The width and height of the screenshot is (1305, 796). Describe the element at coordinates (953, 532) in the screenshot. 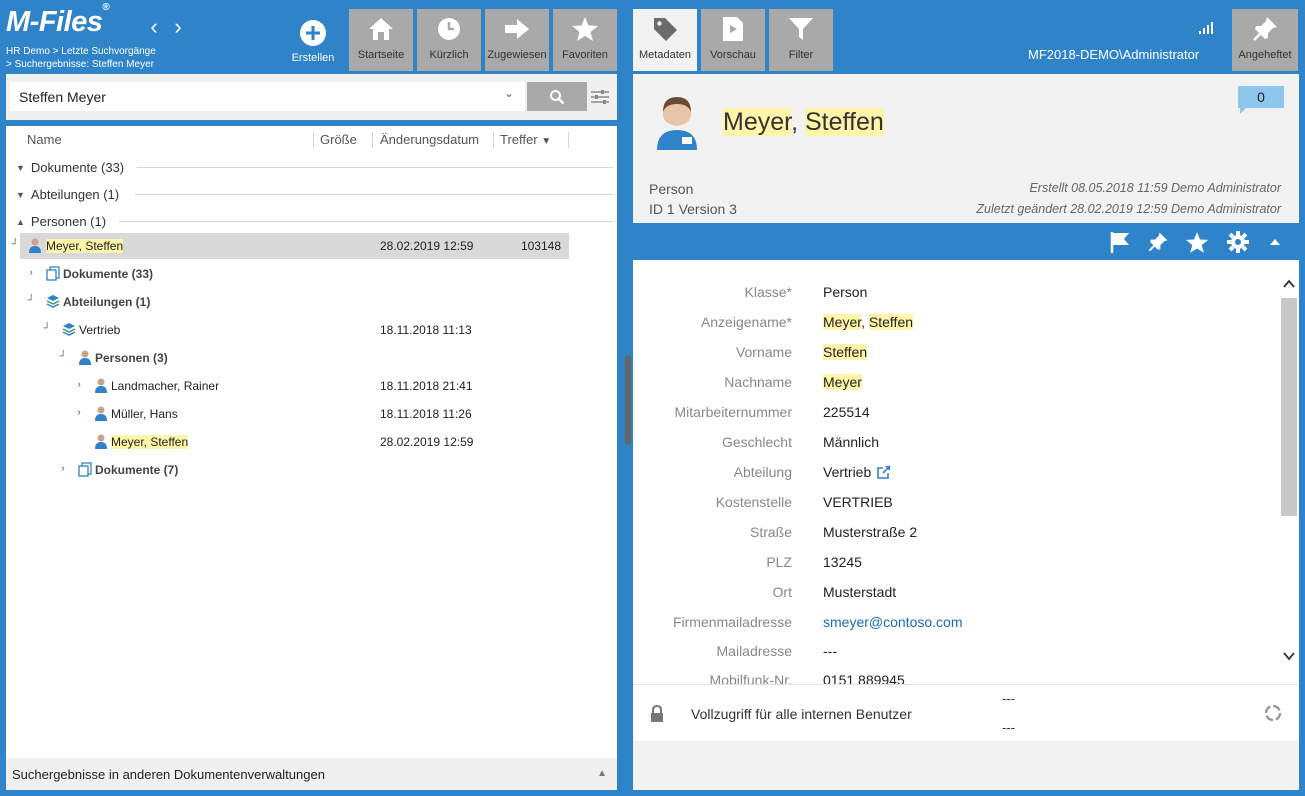

I see `property-street: Straße Musterstraße 2` at that location.